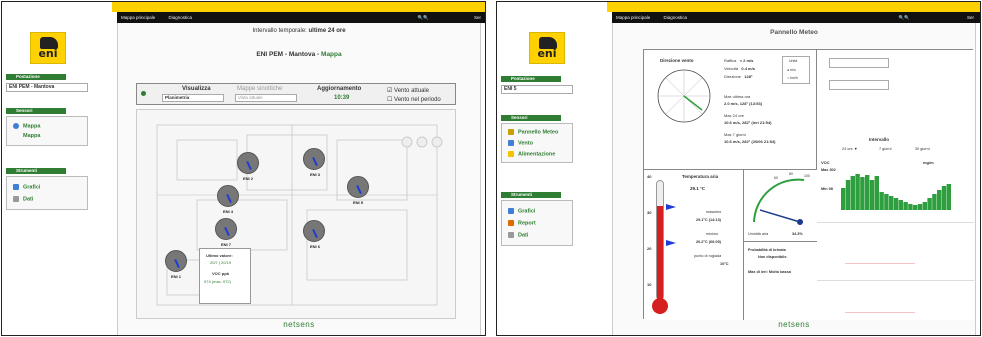  Describe the element at coordinates (531, 154) in the screenshot. I see `sidebar-item-alimentazione: Alimentazione` at that location.